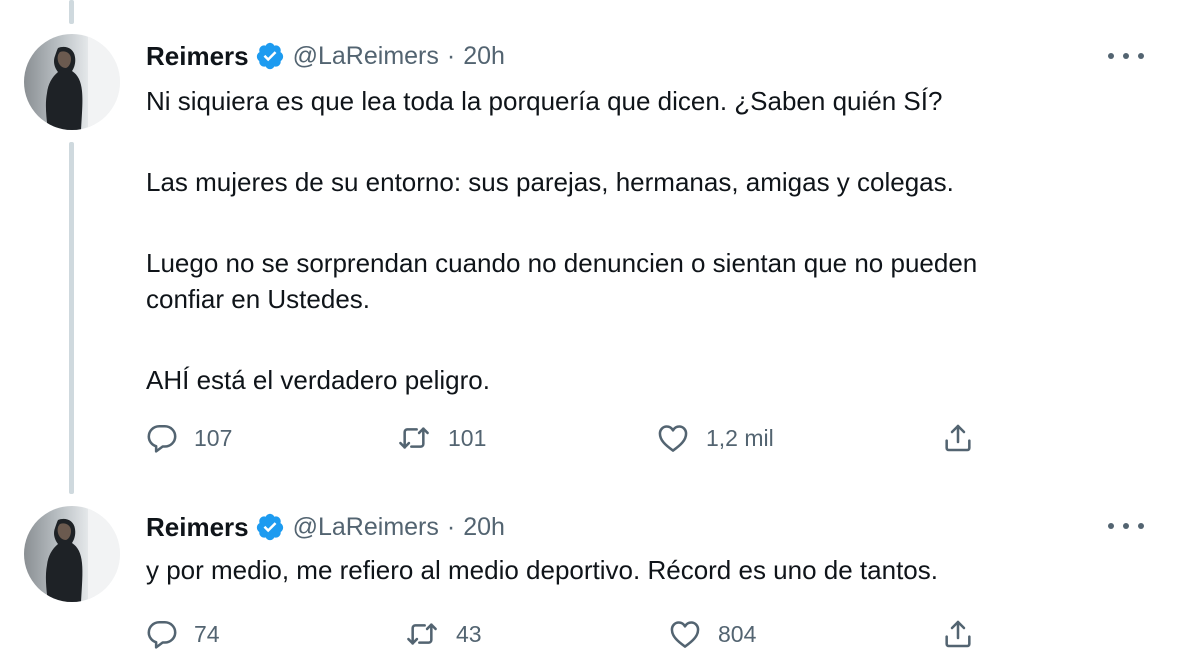 This screenshot has height=668, width=1200. Describe the element at coordinates (183, 634) in the screenshot. I see `reply-button: 74` at that location.